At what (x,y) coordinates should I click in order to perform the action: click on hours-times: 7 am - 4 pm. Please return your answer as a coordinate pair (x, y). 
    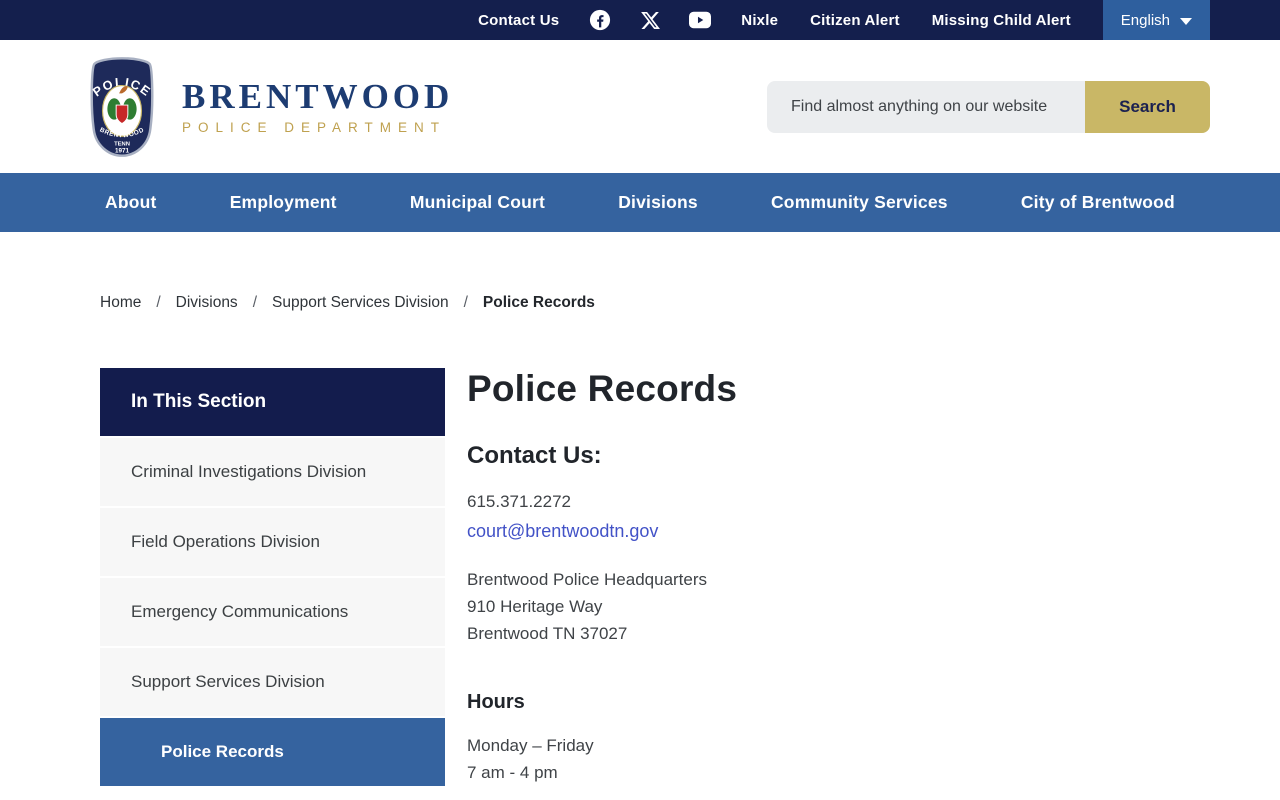
    Looking at the image, I should click on (512, 772).